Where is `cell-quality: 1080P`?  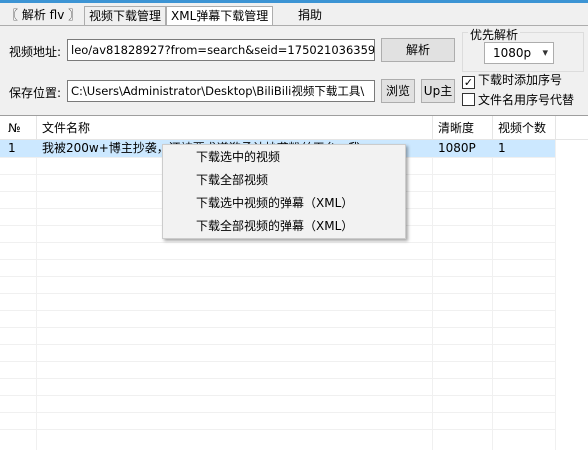
cell-quality: 1080P is located at coordinates (457, 148).